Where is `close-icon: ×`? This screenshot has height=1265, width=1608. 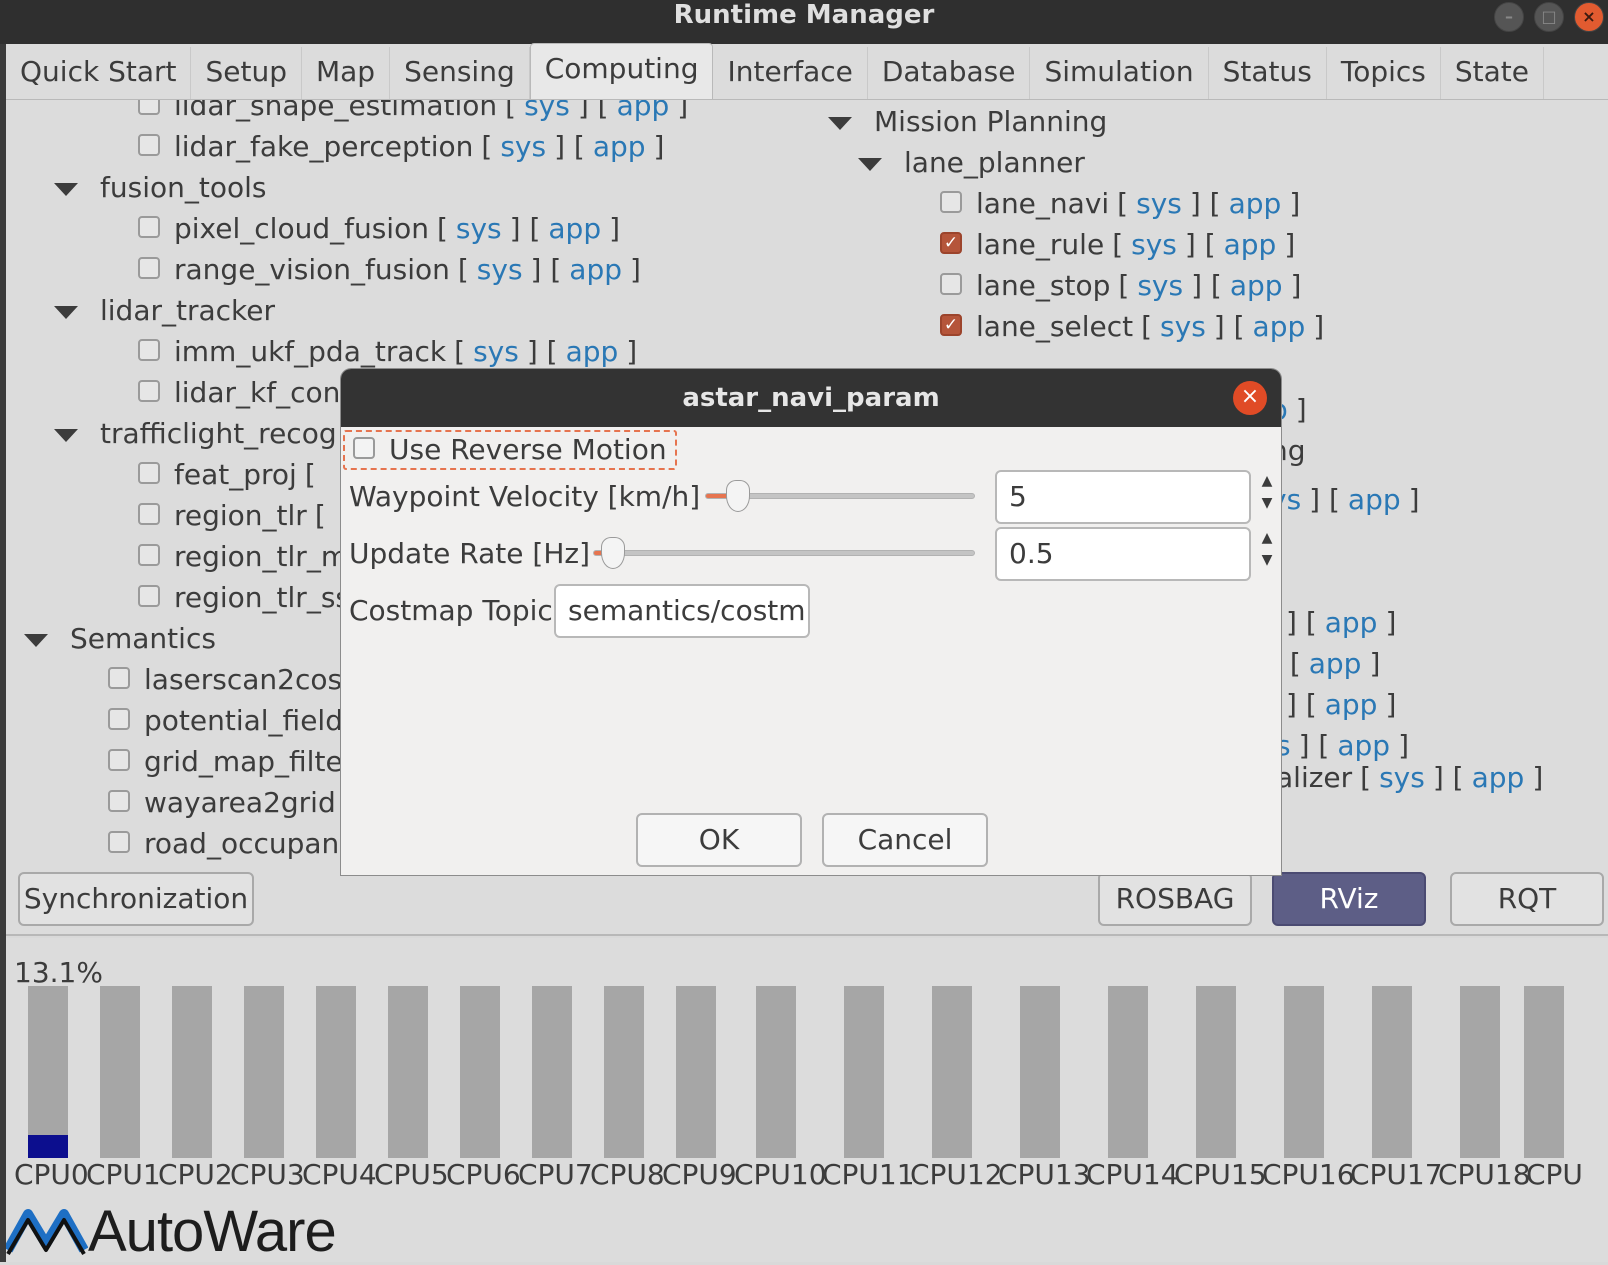 close-icon: × is located at coordinates (1589, 17).